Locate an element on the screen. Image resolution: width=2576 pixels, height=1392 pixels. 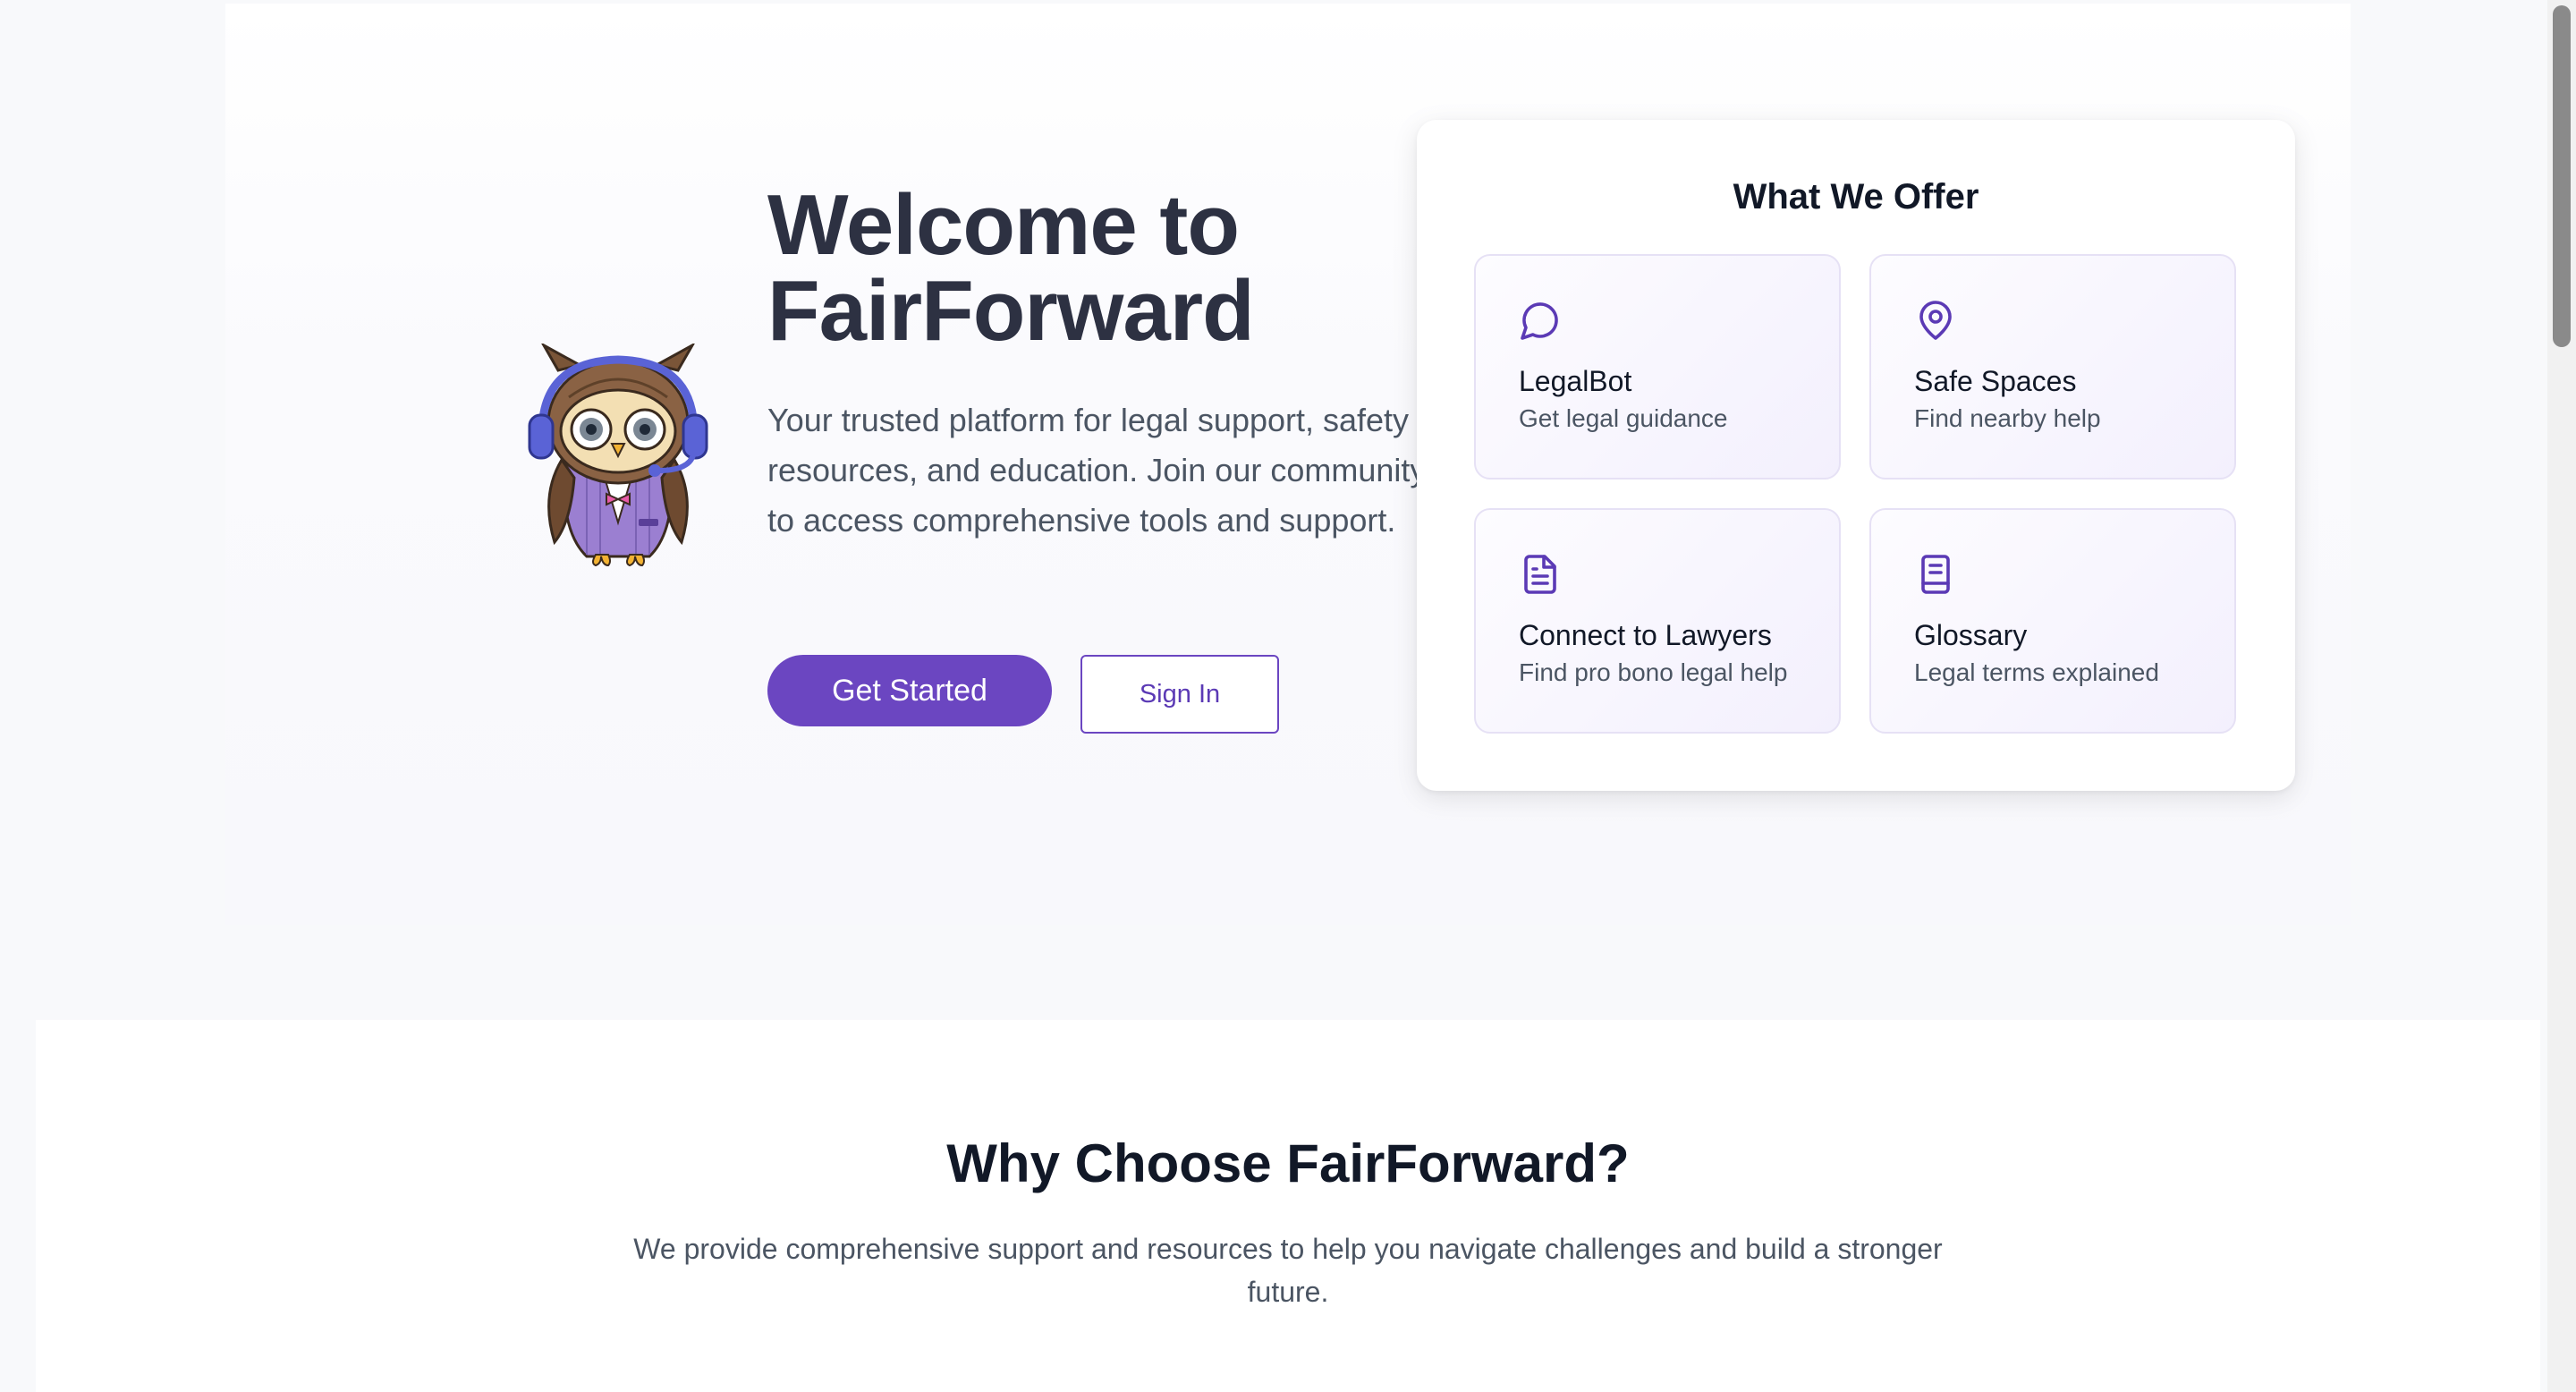
chat-bubble-icon is located at coordinates (1539, 321).